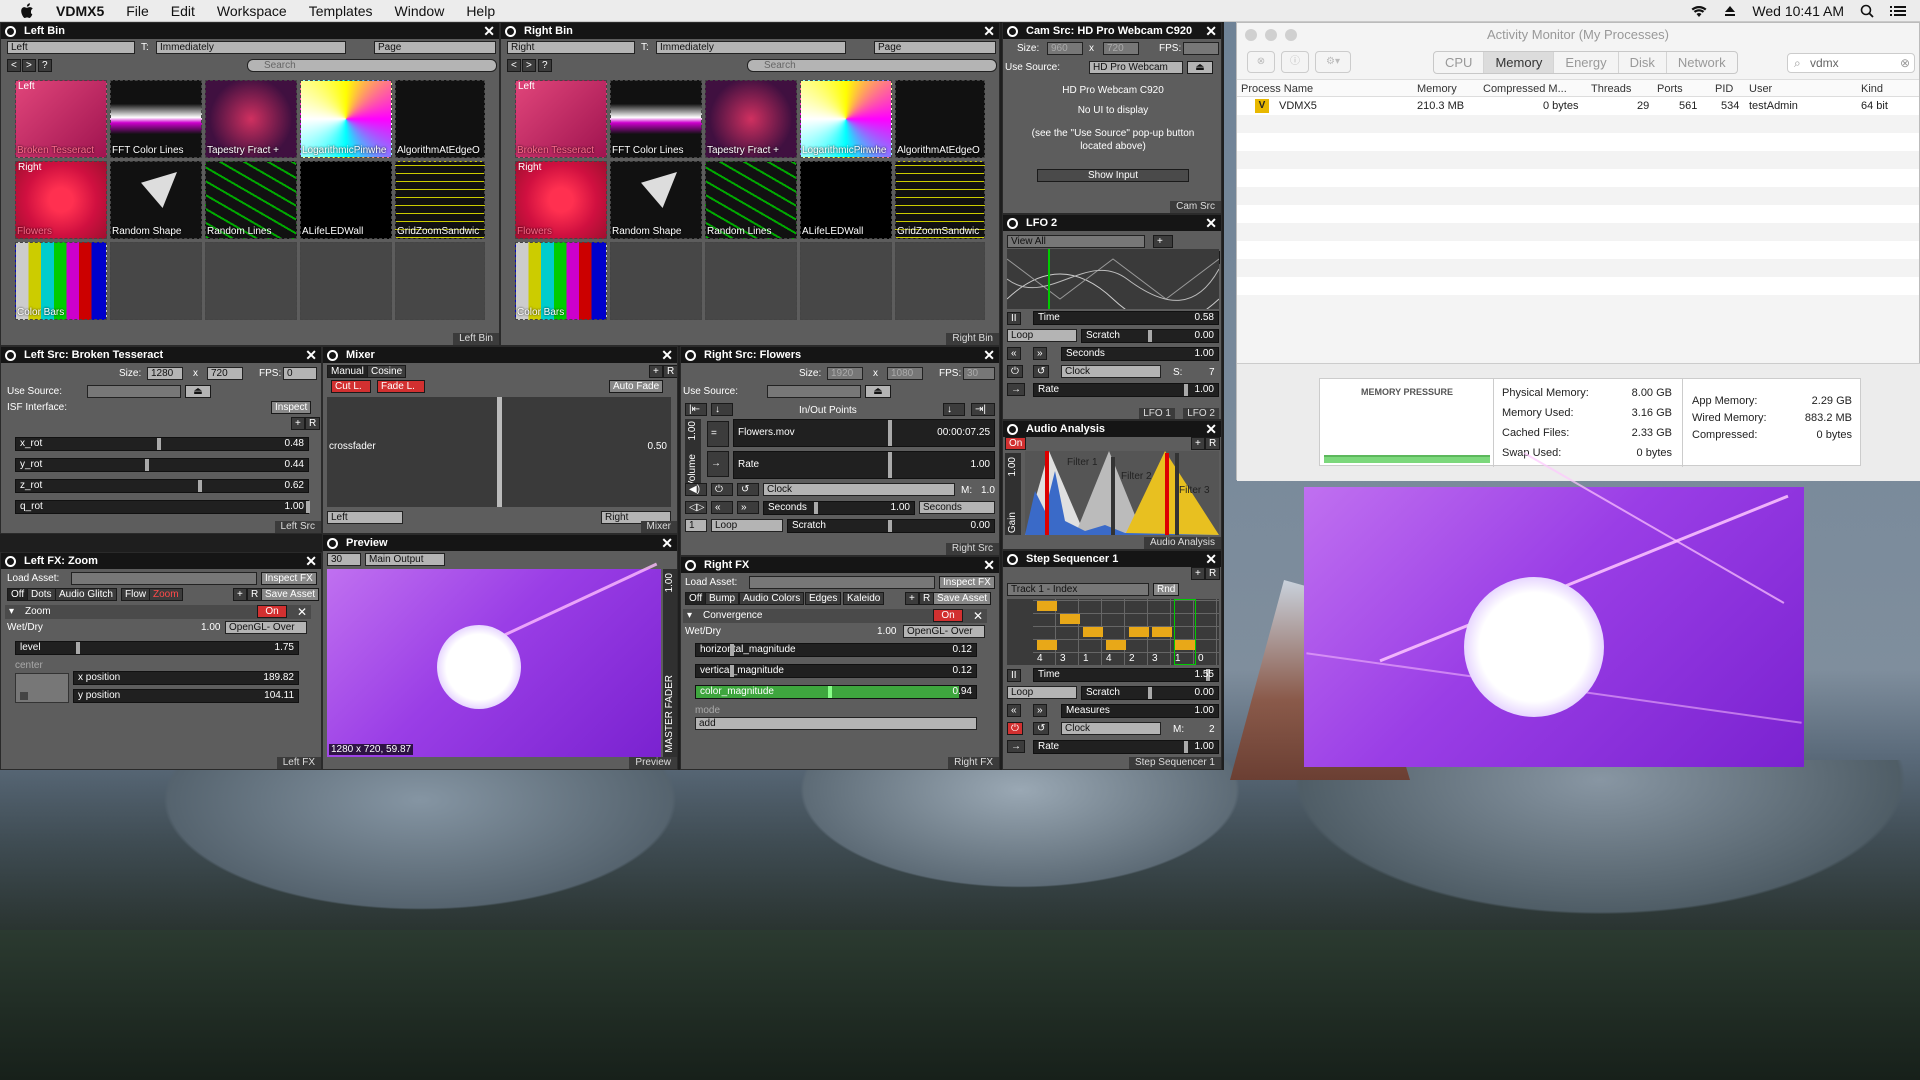  What do you see at coordinates (1111, 371) in the screenshot?
I see `lfo-clock-select: Clock` at bounding box center [1111, 371].